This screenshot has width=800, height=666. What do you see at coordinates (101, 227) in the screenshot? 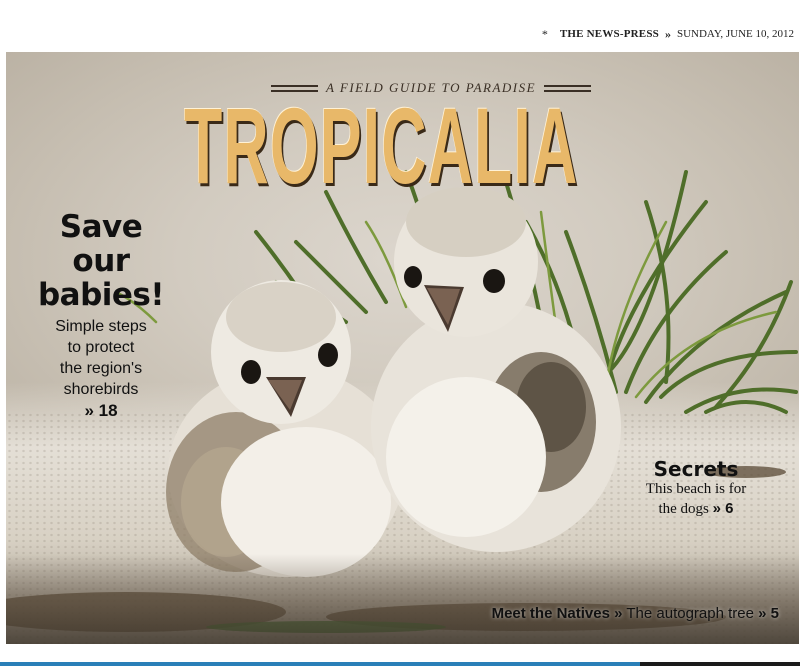
I see `save-headline-line: Save` at bounding box center [101, 227].